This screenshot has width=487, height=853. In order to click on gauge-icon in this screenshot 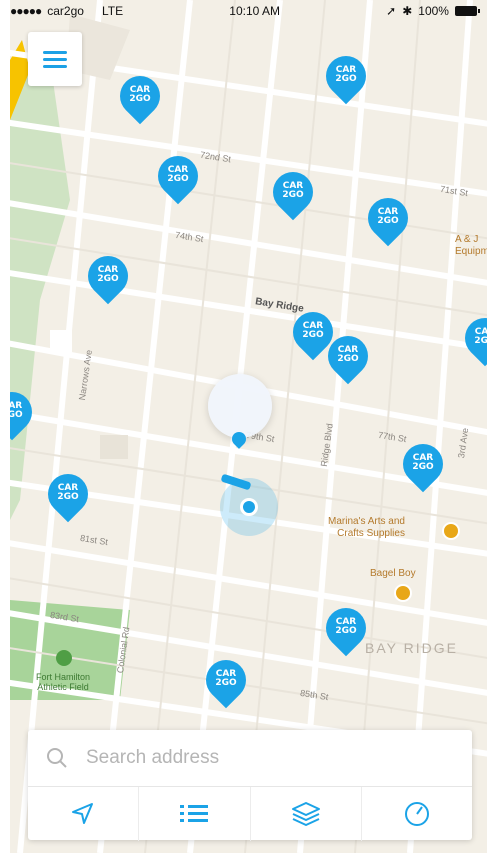, I will do `click(416, 814)`.